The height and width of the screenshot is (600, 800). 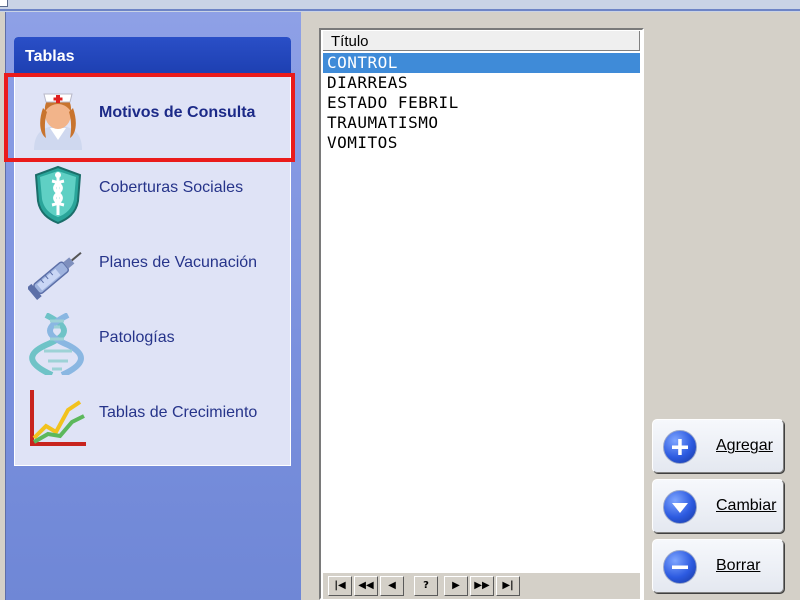 What do you see at coordinates (178, 262) in the screenshot?
I see `item-label: Planes de Vacunación` at bounding box center [178, 262].